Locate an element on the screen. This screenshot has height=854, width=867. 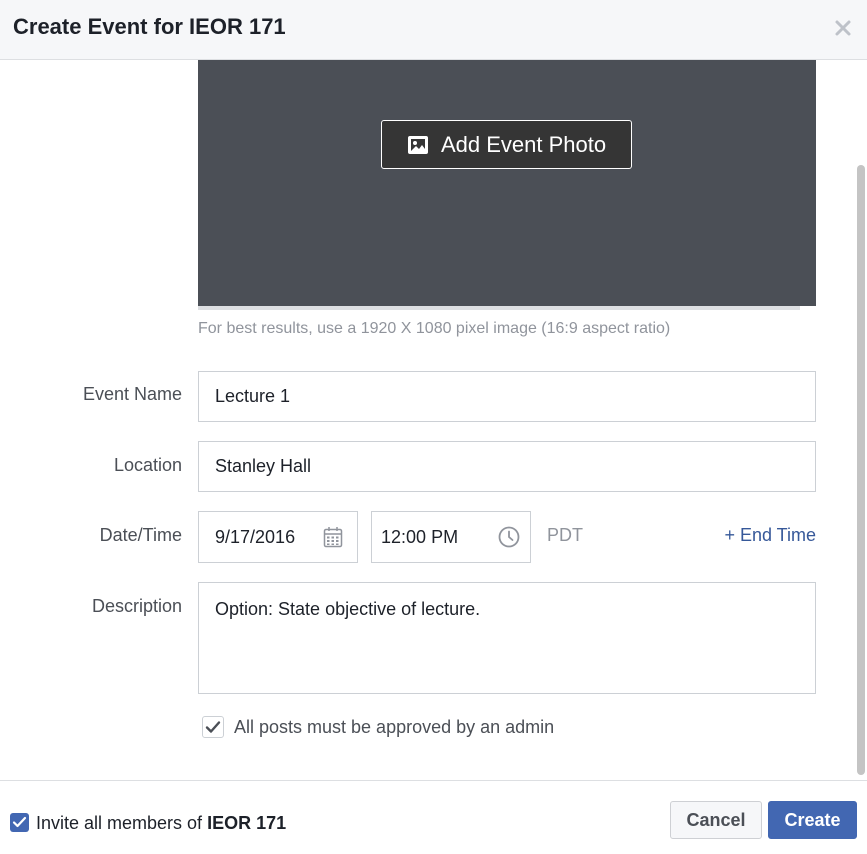
invite-members-label: Invite all members of IEOR 171 is located at coordinates (161, 823).